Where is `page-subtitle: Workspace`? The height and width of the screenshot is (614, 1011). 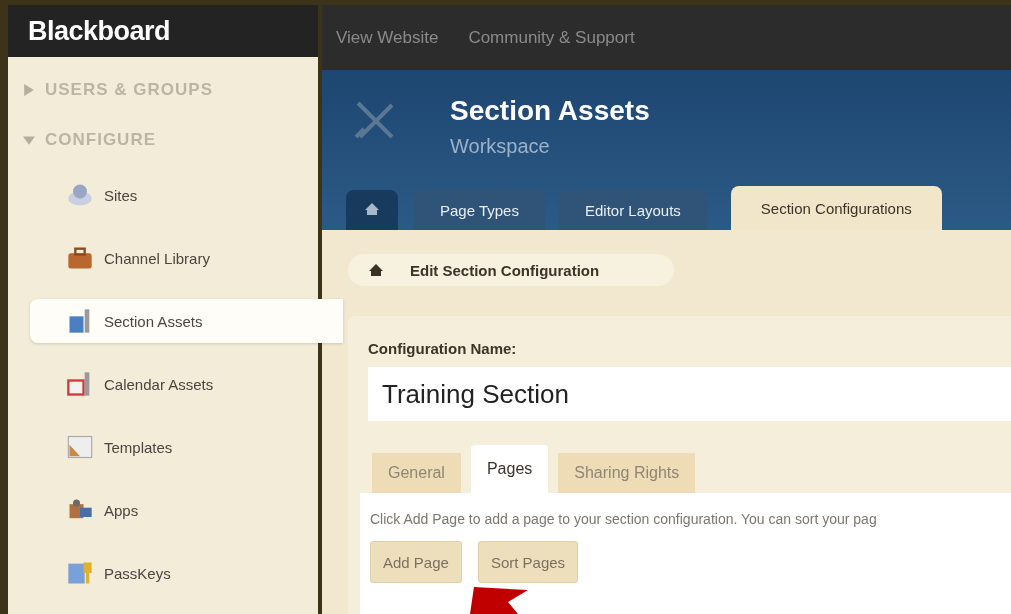 page-subtitle: Workspace is located at coordinates (500, 146).